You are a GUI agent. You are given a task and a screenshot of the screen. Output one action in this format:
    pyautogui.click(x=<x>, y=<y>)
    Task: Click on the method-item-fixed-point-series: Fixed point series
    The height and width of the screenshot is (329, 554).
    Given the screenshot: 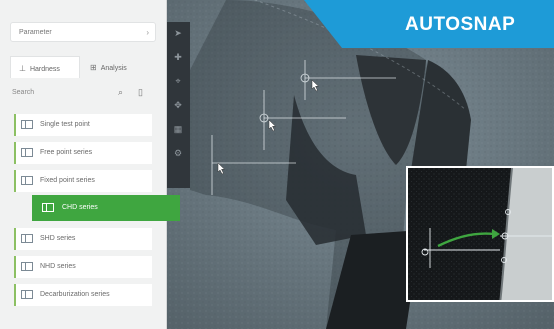 What is the action you would take?
    pyautogui.click(x=83, y=181)
    